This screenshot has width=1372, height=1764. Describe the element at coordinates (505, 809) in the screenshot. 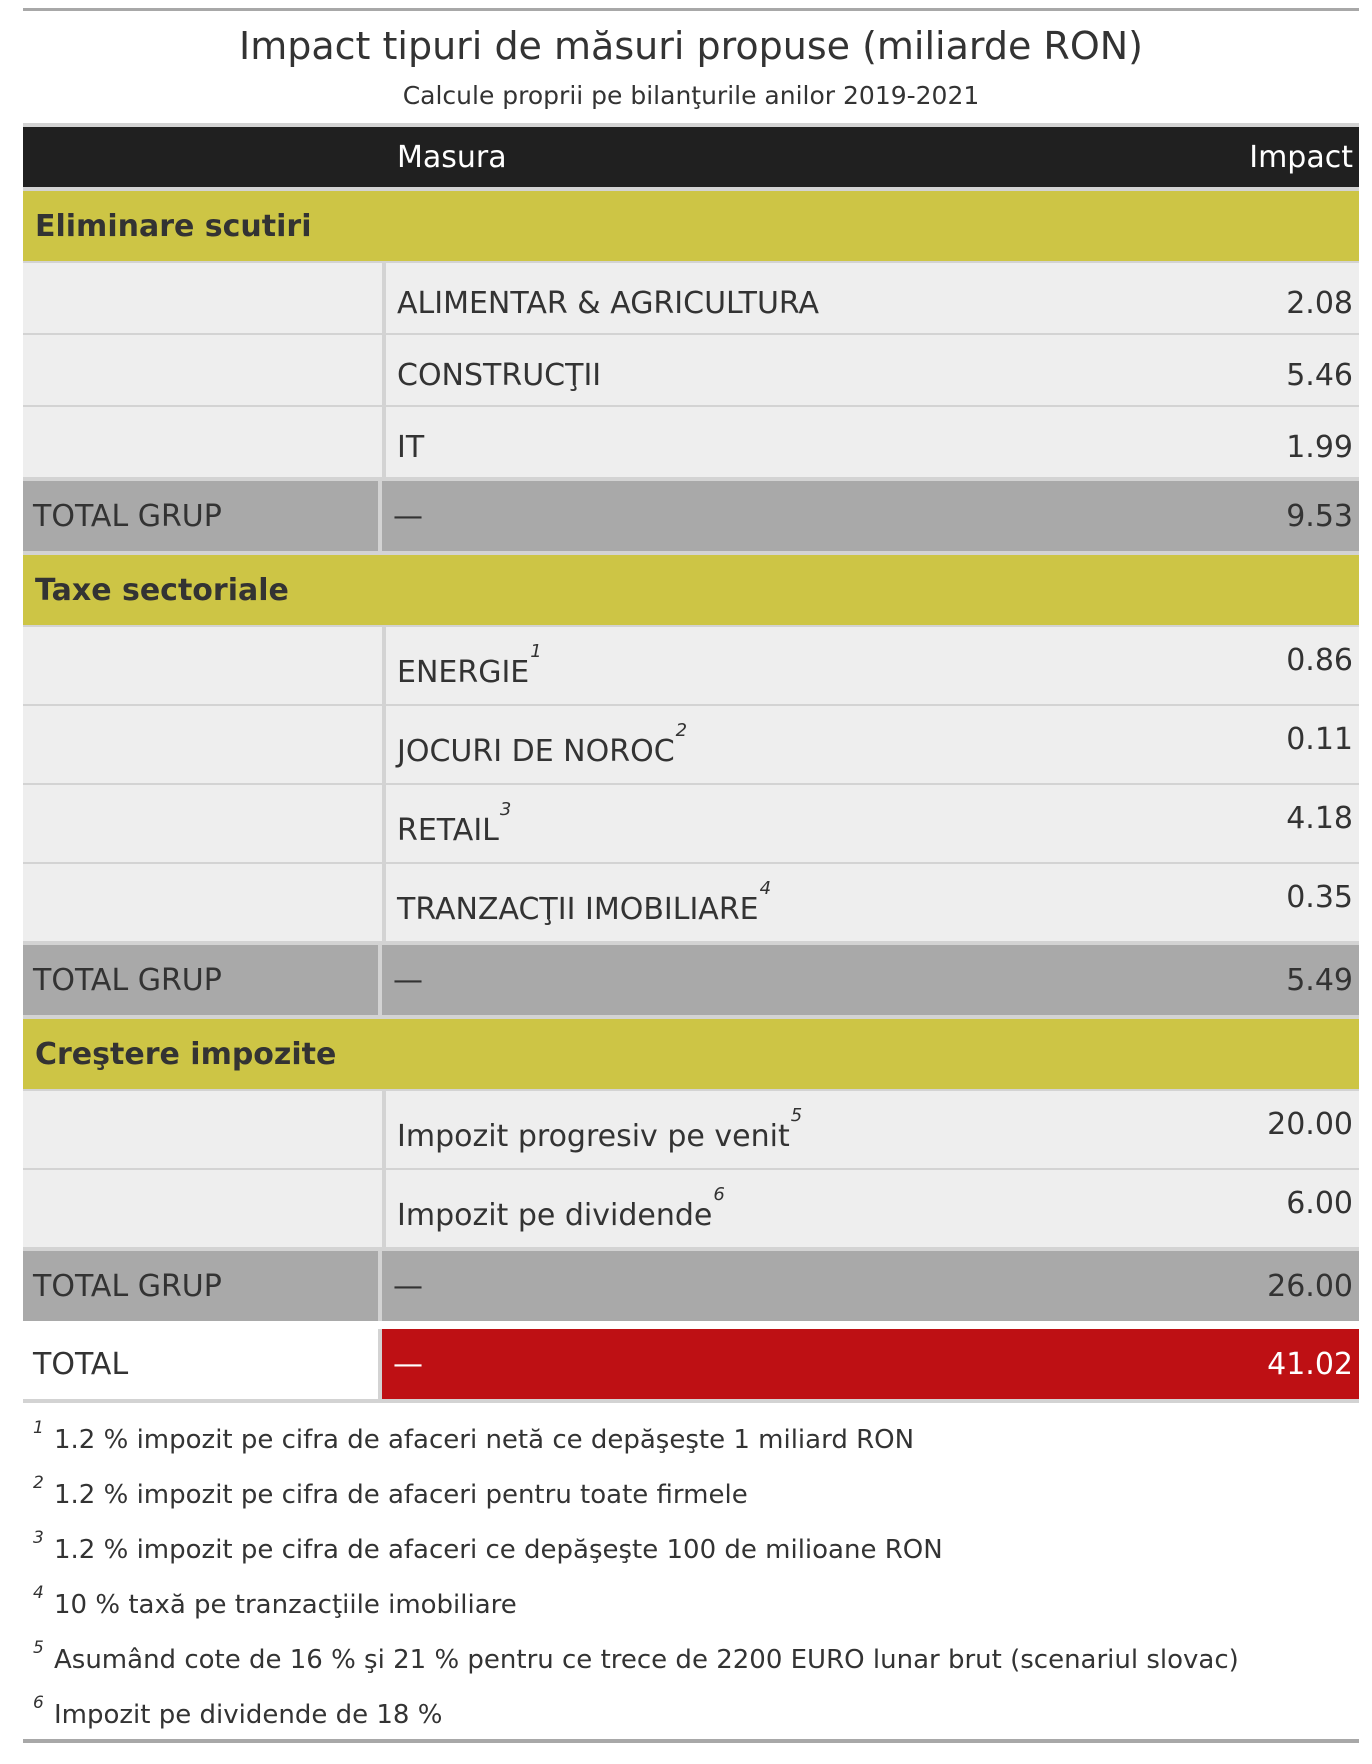

I see `footnote-marker: 3` at that location.